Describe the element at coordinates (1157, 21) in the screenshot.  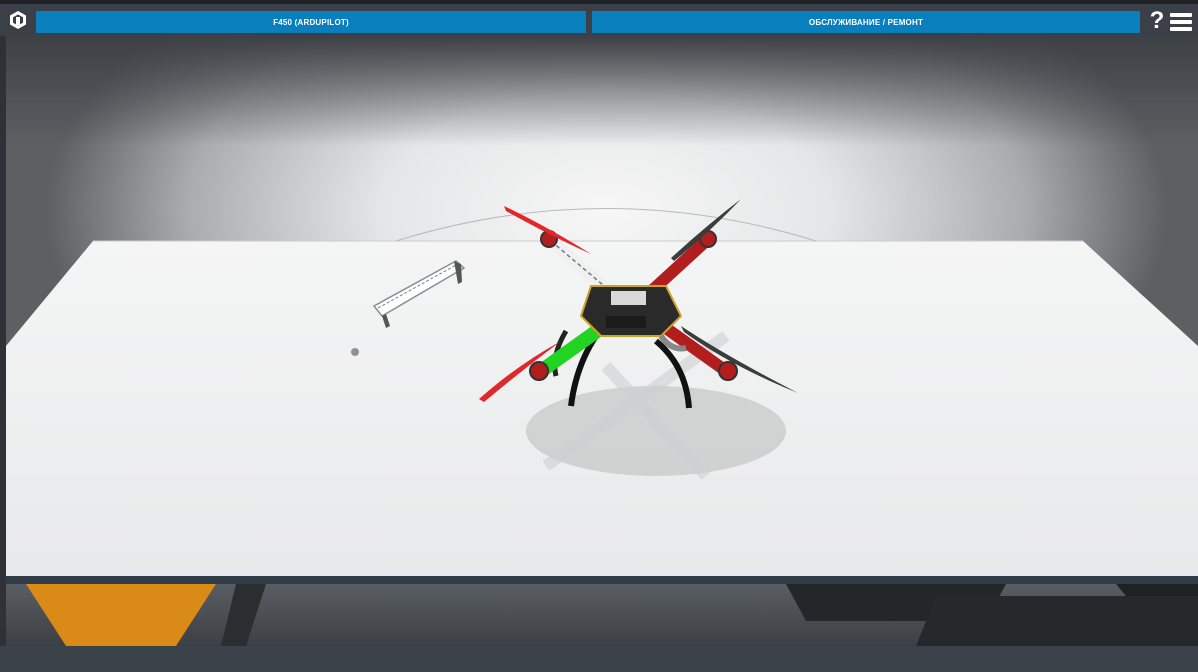
I see `help-button: ?` at that location.